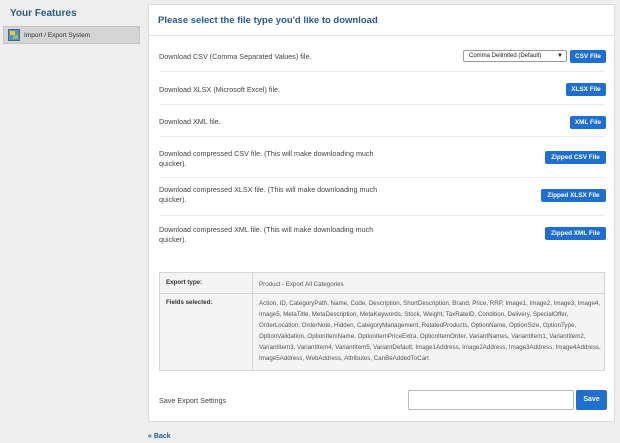  I want to click on csv-file-button: CSV File, so click(588, 56).